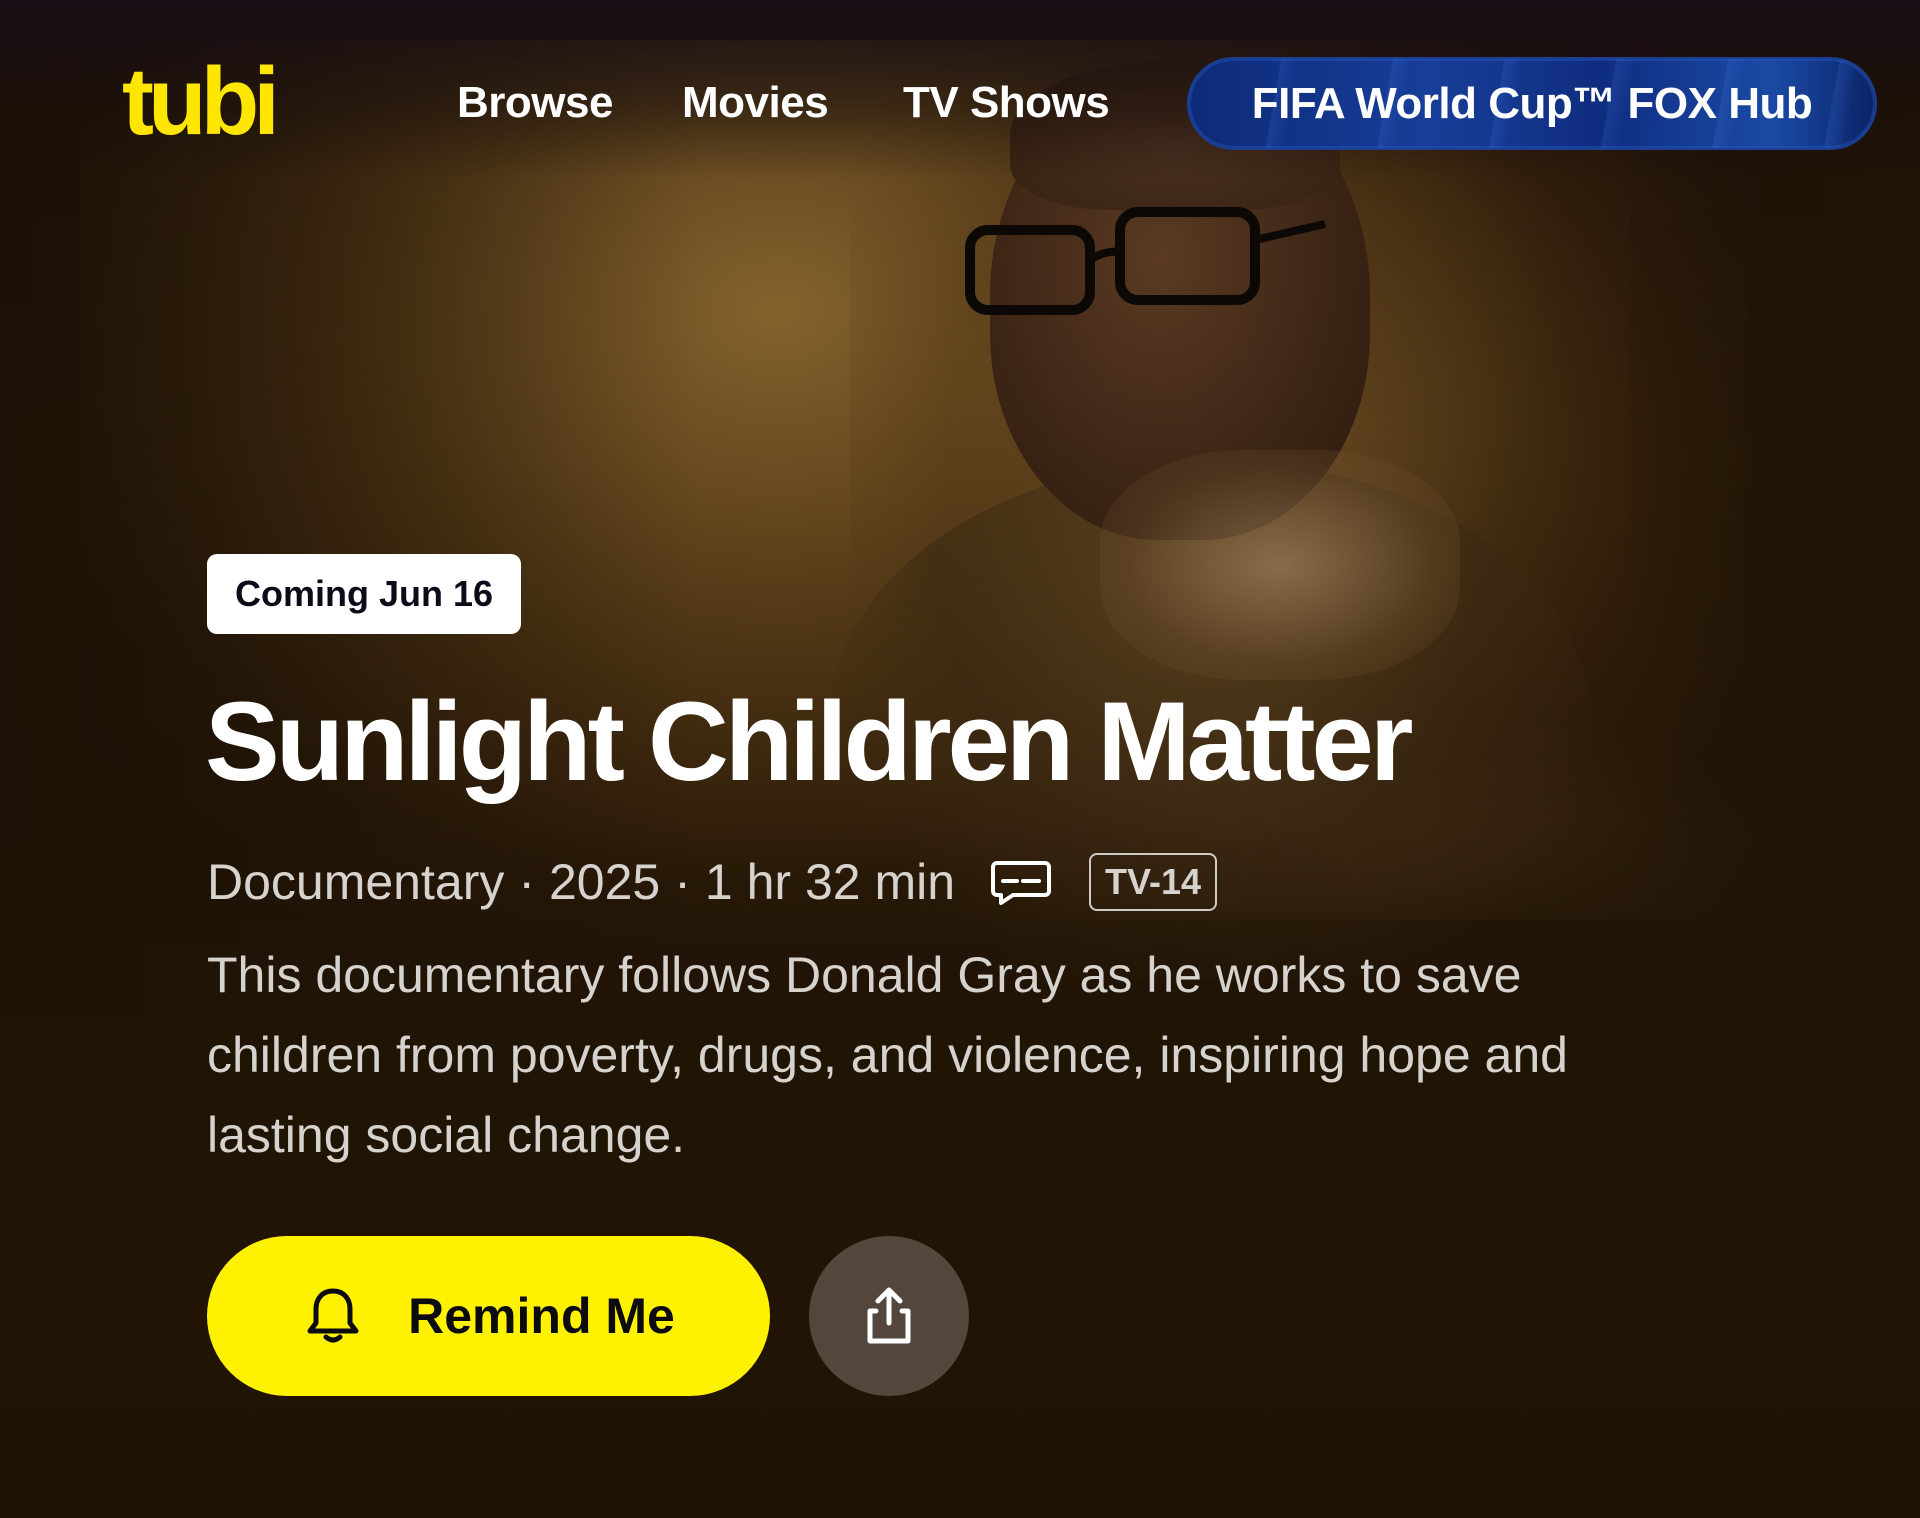 This screenshot has height=1518, width=1920. Describe the element at coordinates (535, 103) in the screenshot. I see `nav-browse: Browse` at that location.